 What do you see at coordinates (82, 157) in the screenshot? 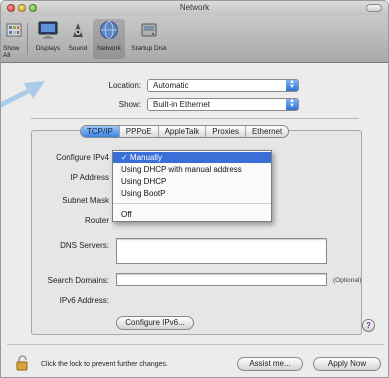
I see `configure-ipv4-label: Configure IPv4` at bounding box center [82, 157].